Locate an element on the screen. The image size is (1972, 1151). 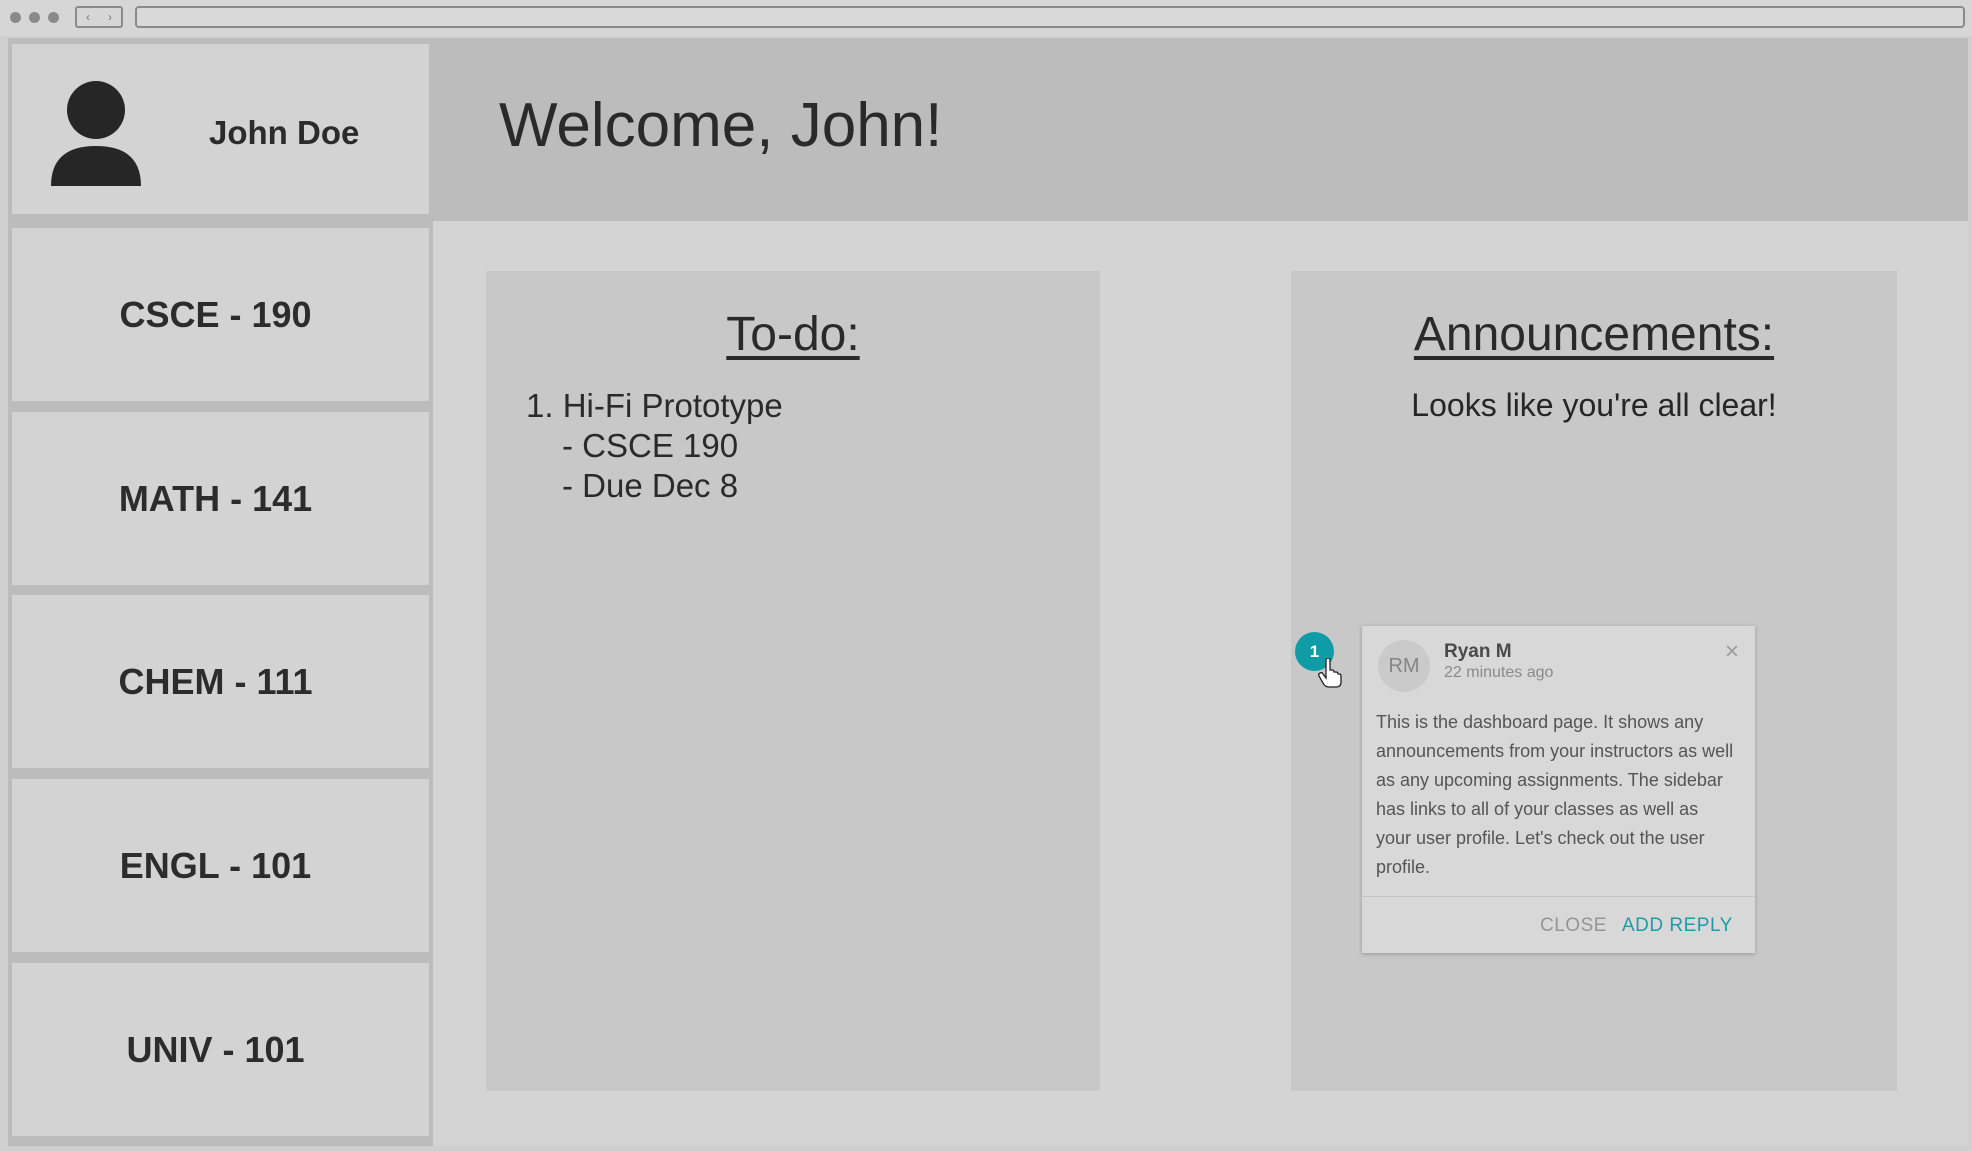
todo-title: To-do: is located at coordinates (793, 334).